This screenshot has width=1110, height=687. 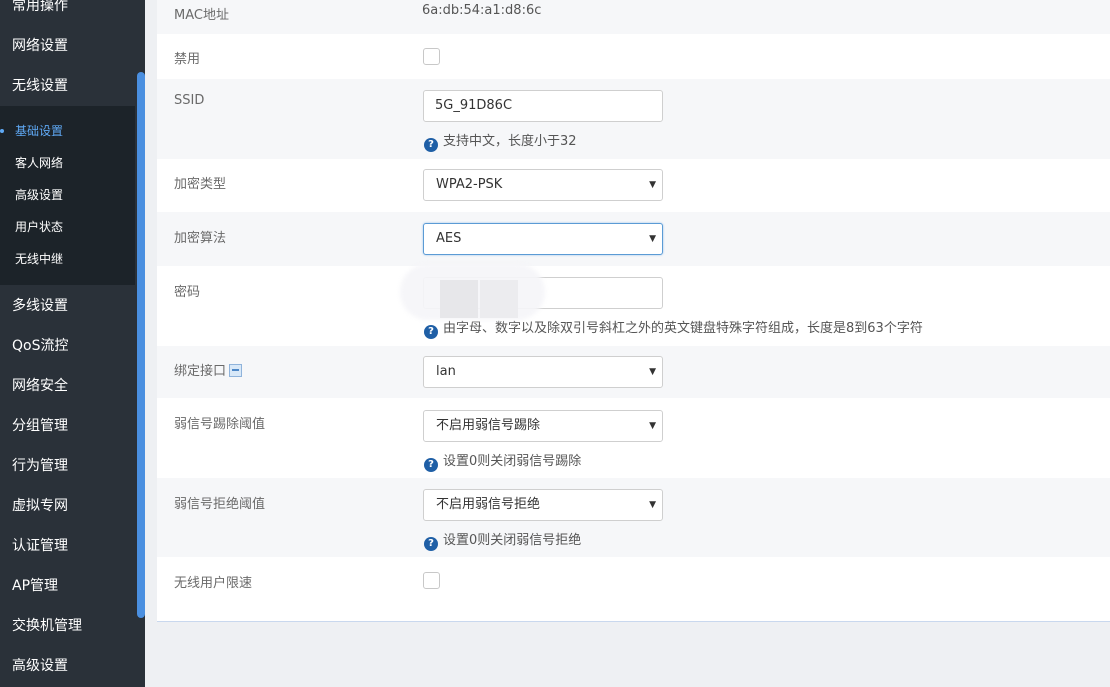 What do you see at coordinates (67, 466) in the screenshot?
I see `sidebar-item-behavior: 行为管理` at bounding box center [67, 466].